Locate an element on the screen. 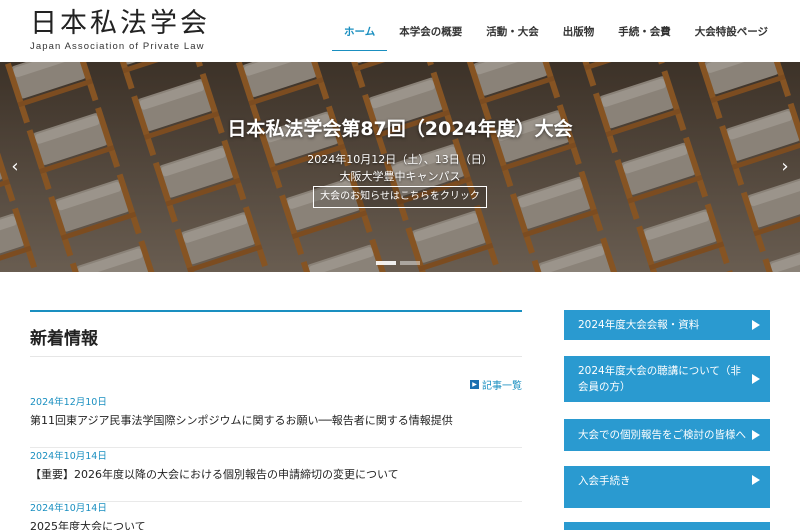  hero-venue: 大阪大学豊中キャンパス is located at coordinates (400, 176).